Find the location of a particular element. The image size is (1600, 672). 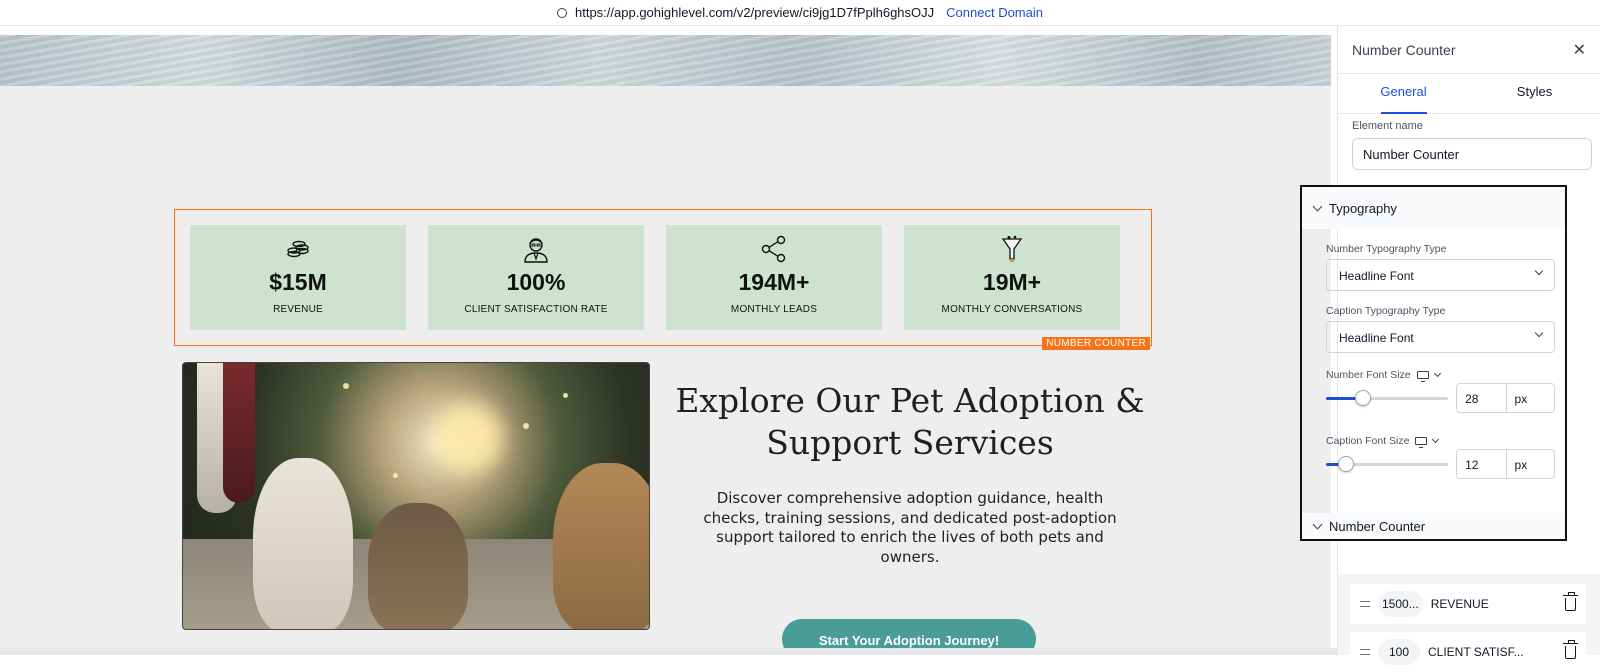

panel-title: Number Counter is located at coordinates (1404, 49).